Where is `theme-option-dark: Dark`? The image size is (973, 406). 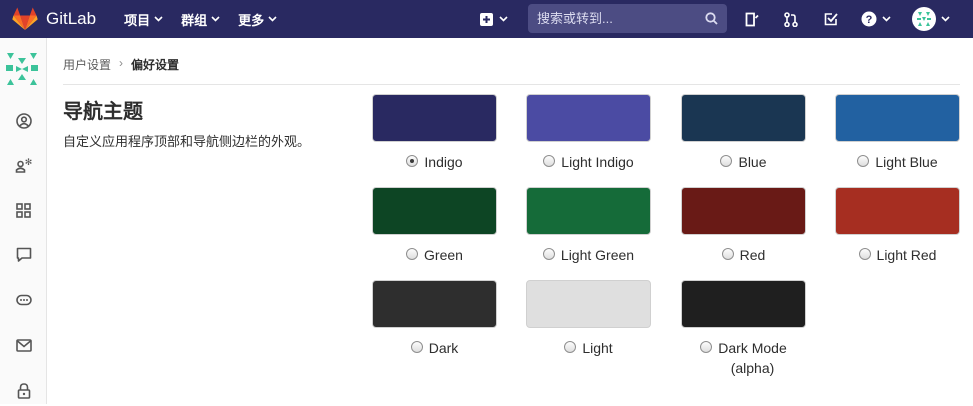
theme-option-dark: Dark is located at coordinates (434, 319).